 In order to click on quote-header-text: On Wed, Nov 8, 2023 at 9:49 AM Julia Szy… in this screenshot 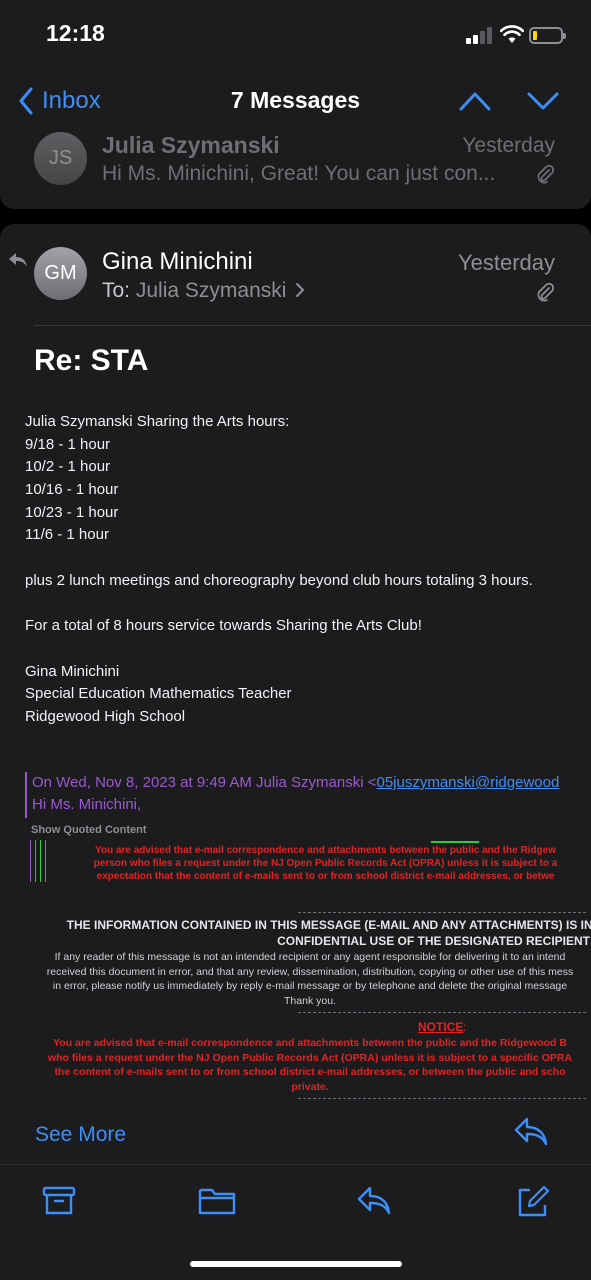, I will do `click(204, 782)`.